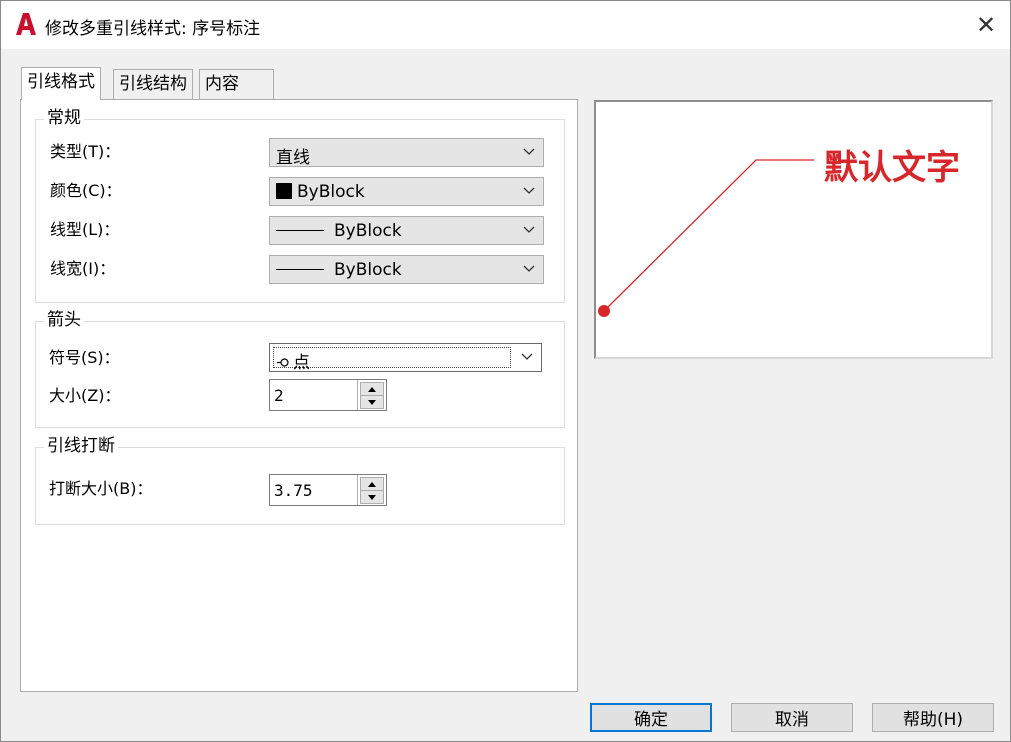 The height and width of the screenshot is (742, 1011). What do you see at coordinates (793, 229) in the screenshot?
I see `preview-pane: 默认文字` at bounding box center [793, 229].